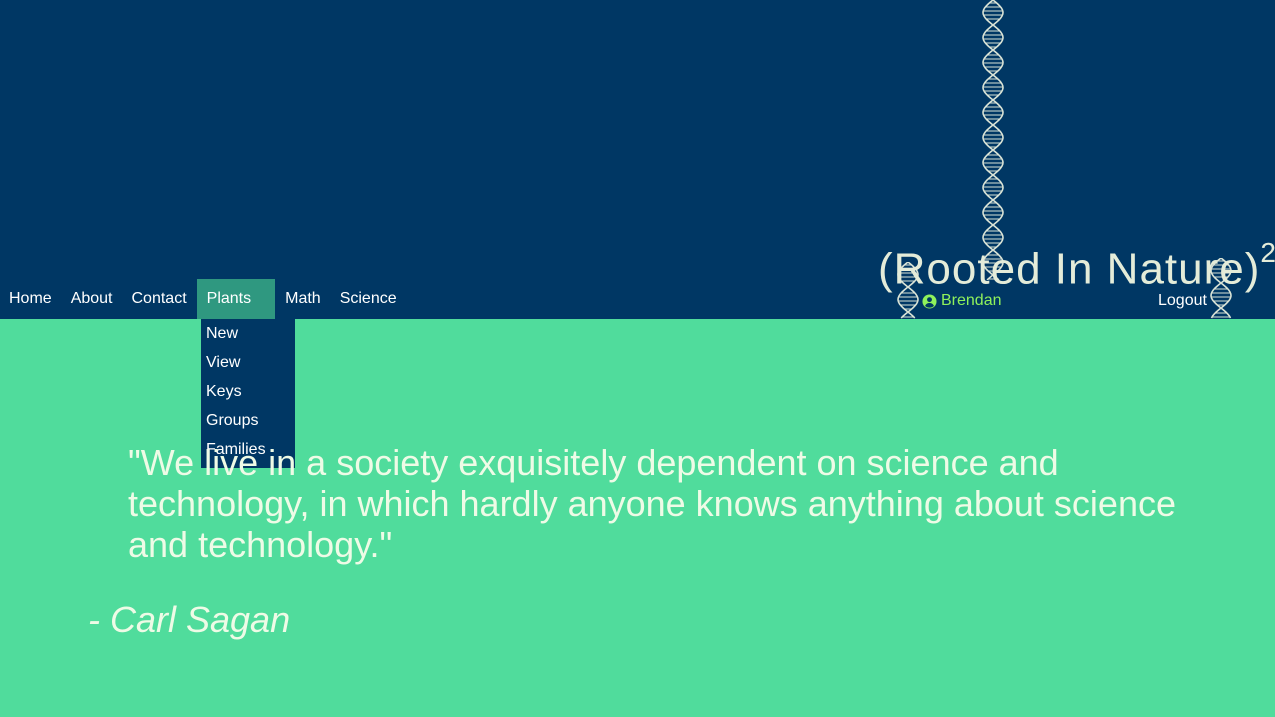 This screenshot has height=717, width=1275. I want to click on dropdown-item-keys: Keys, so click(248, 395).